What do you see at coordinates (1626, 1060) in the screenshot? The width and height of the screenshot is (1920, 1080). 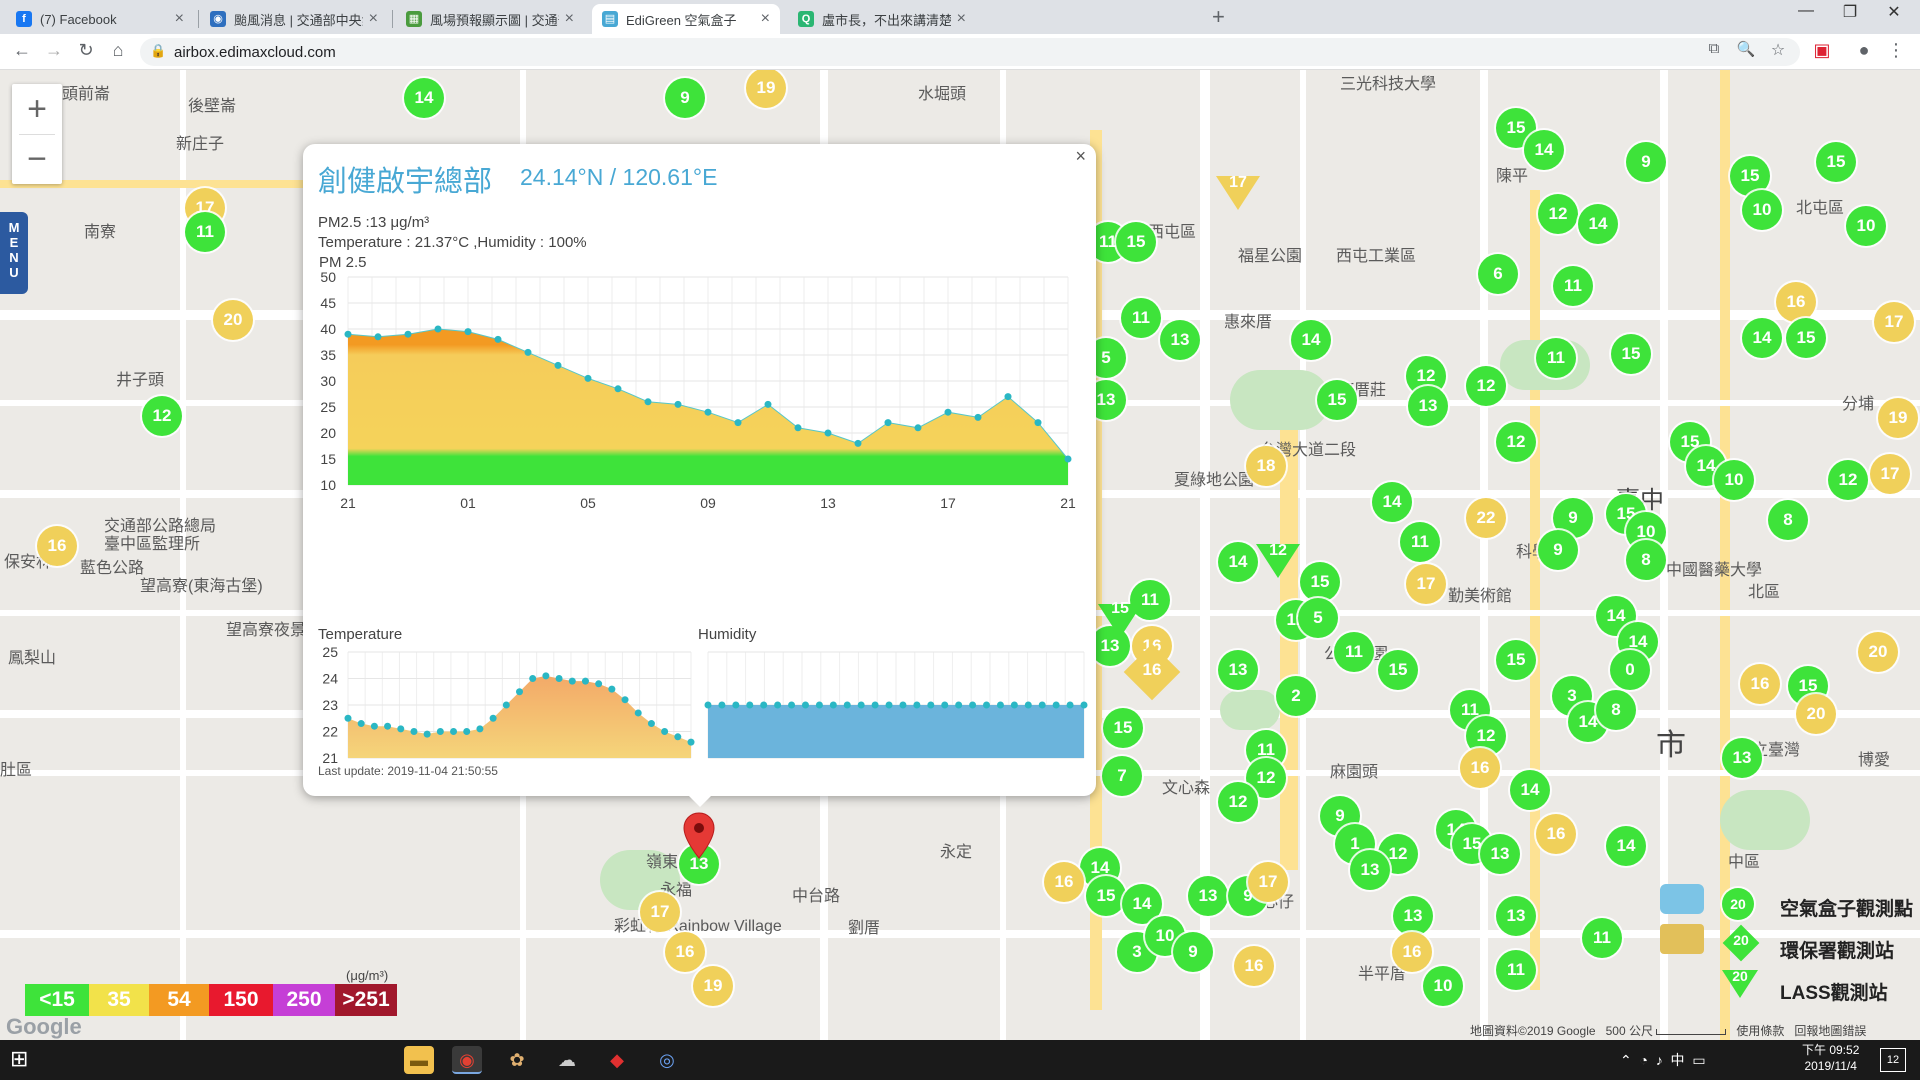 I see `tray-chevron-icon: ⌃` at bounding box center [1626, 1060].